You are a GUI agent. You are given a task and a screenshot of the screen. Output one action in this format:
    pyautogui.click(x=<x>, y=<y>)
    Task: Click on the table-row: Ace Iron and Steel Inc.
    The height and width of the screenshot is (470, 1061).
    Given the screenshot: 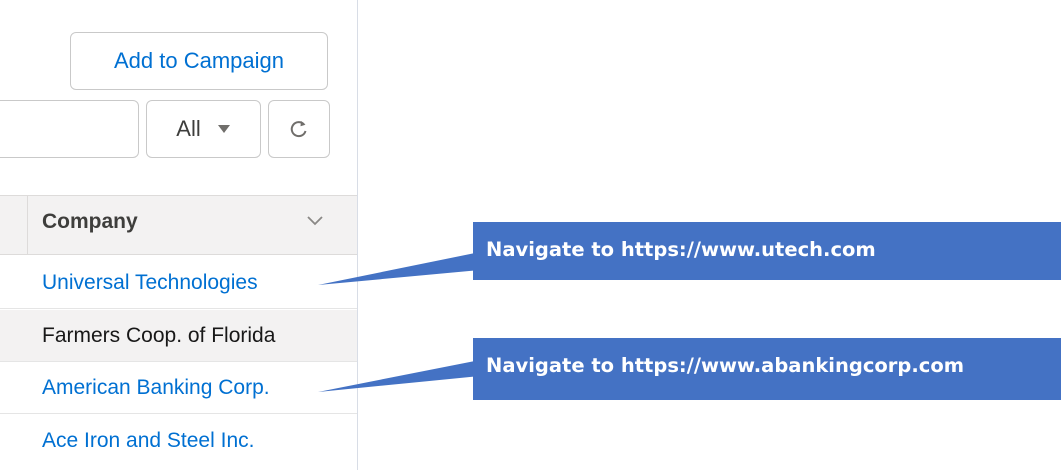 What is the action you would take?
    pyautogui.click(x=178, y=441)
    